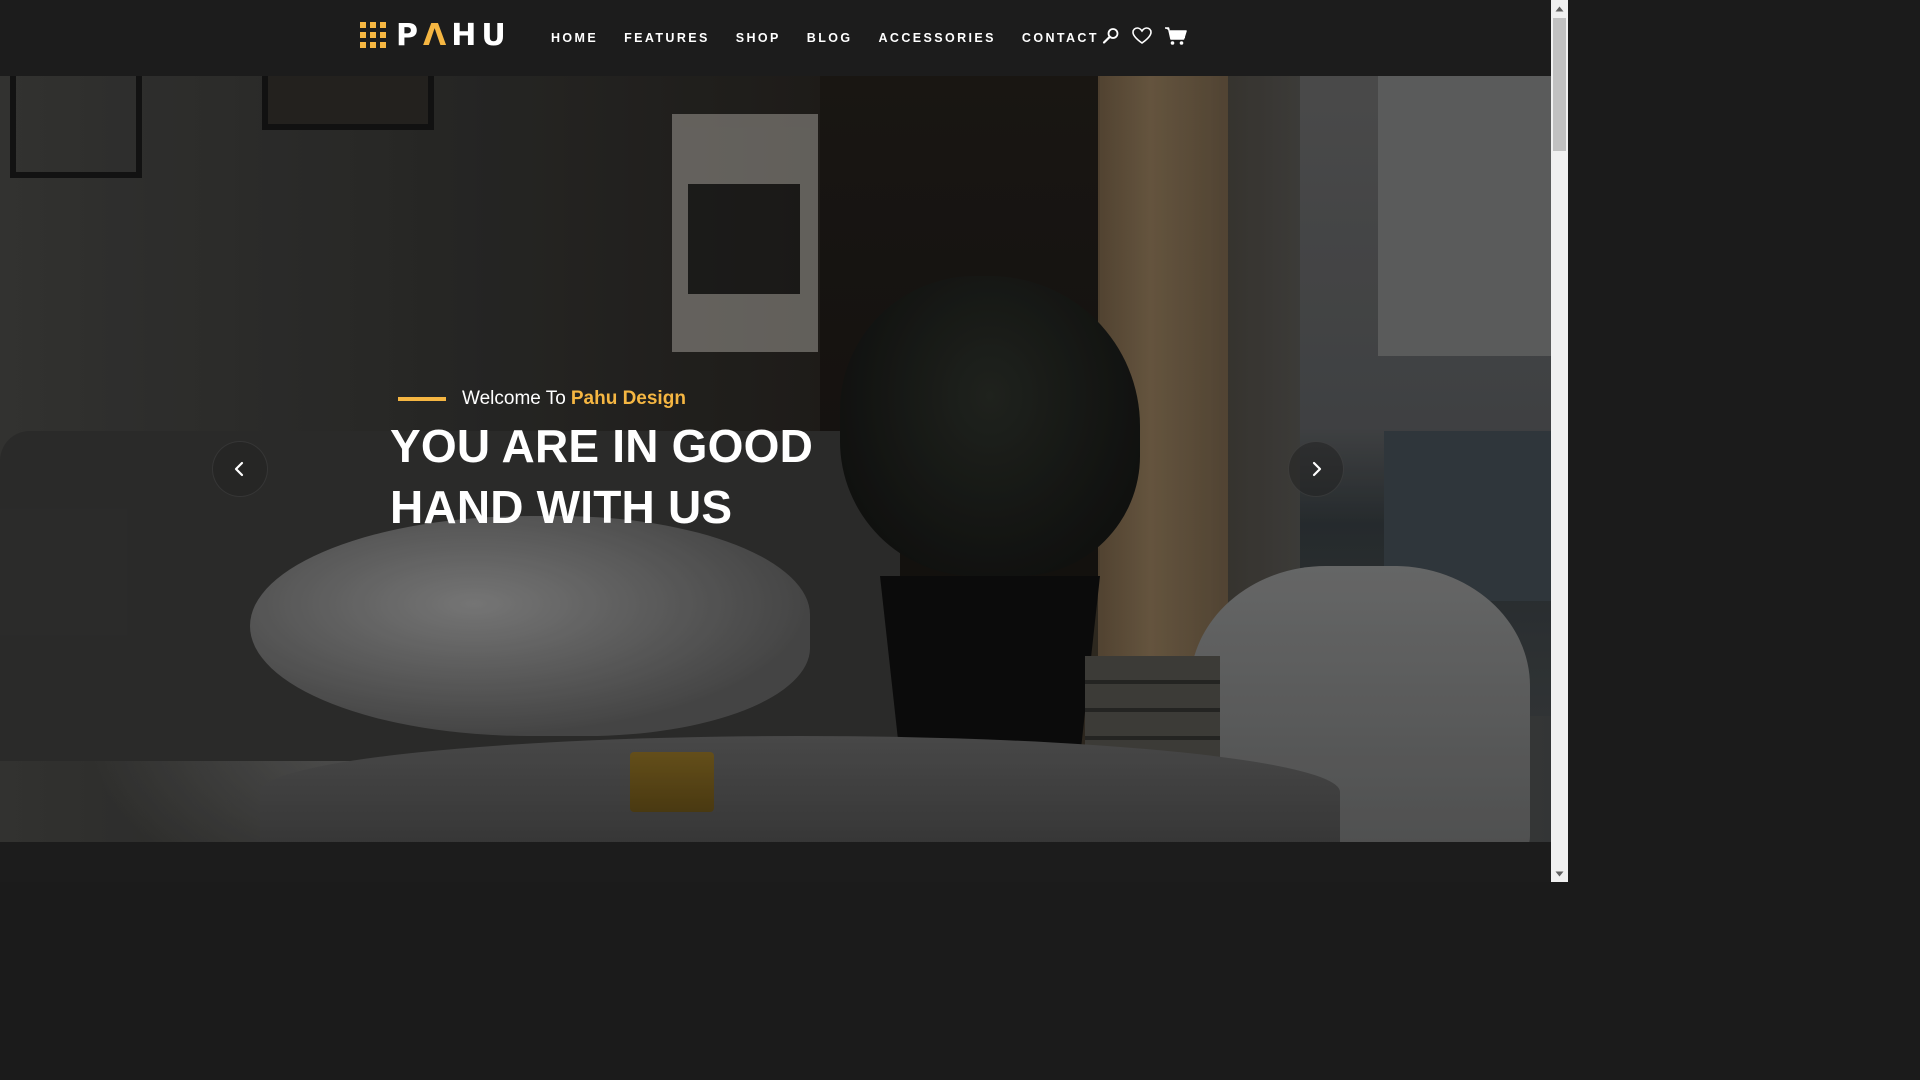  What do you see at coordinates (453, 35) in the screenshot?
I see `logo-wordmark: P Λ HU` at bounding box center [453, 35].